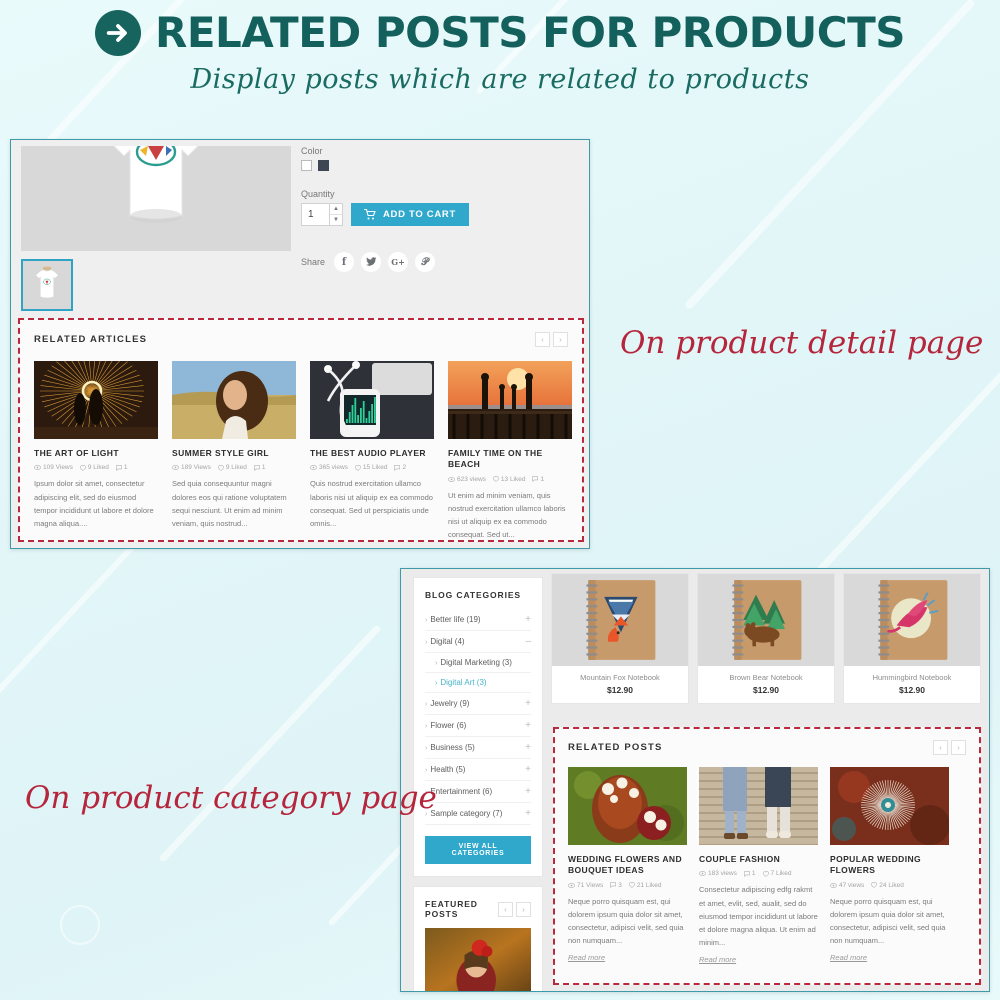  I want to click on blog-category-item: › Digital (4) –, so click(478, 642).